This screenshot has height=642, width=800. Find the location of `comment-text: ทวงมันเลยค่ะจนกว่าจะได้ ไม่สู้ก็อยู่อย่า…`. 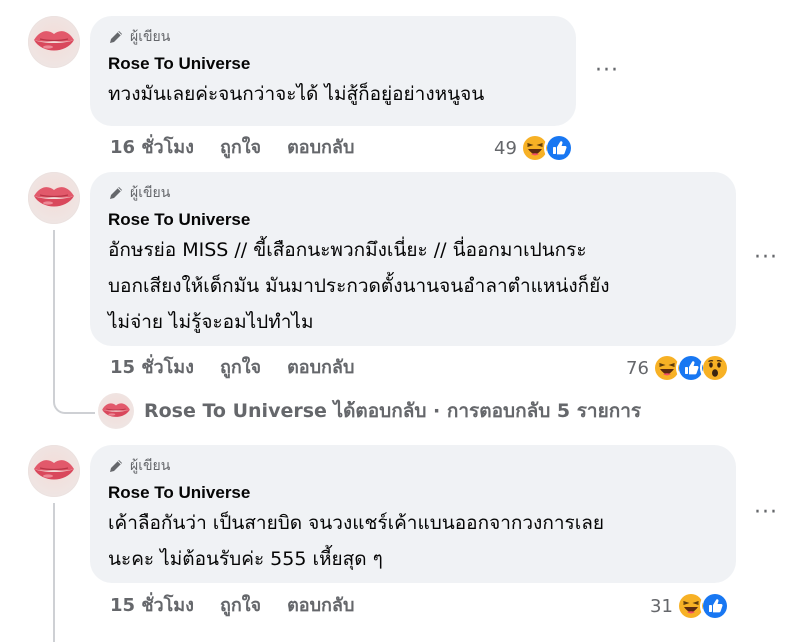

comment-text: ทวงมันเลยค่ะจนกว่าจะได้ ไม่สู้ก็อยู่อย่า… is located at coordinates (296, 94).